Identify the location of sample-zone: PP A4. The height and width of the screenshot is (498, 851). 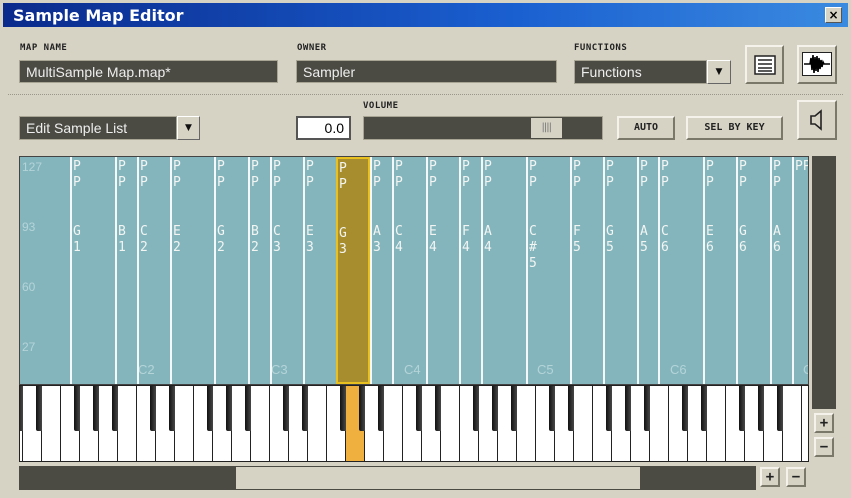
(503, 270).